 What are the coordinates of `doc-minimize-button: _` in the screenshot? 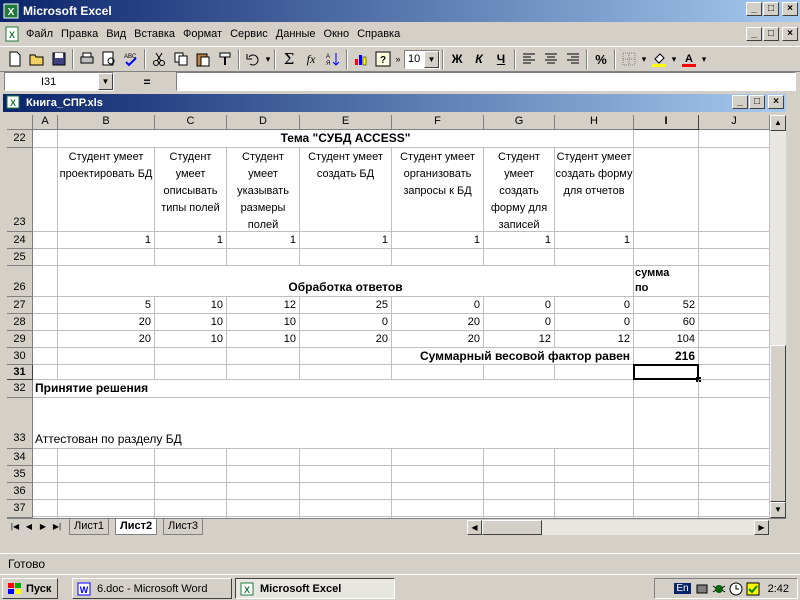 It's located at (754, 34).